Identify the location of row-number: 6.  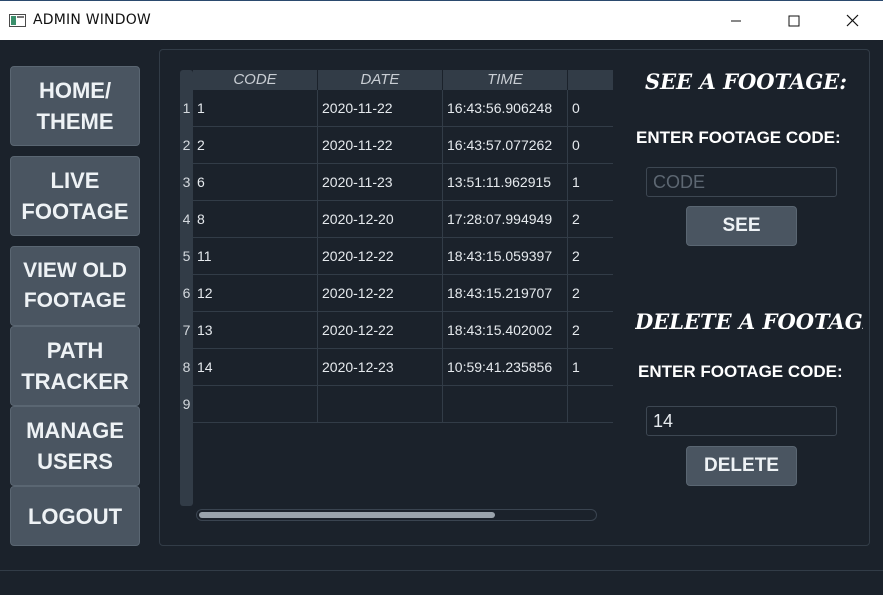
(186, 293).